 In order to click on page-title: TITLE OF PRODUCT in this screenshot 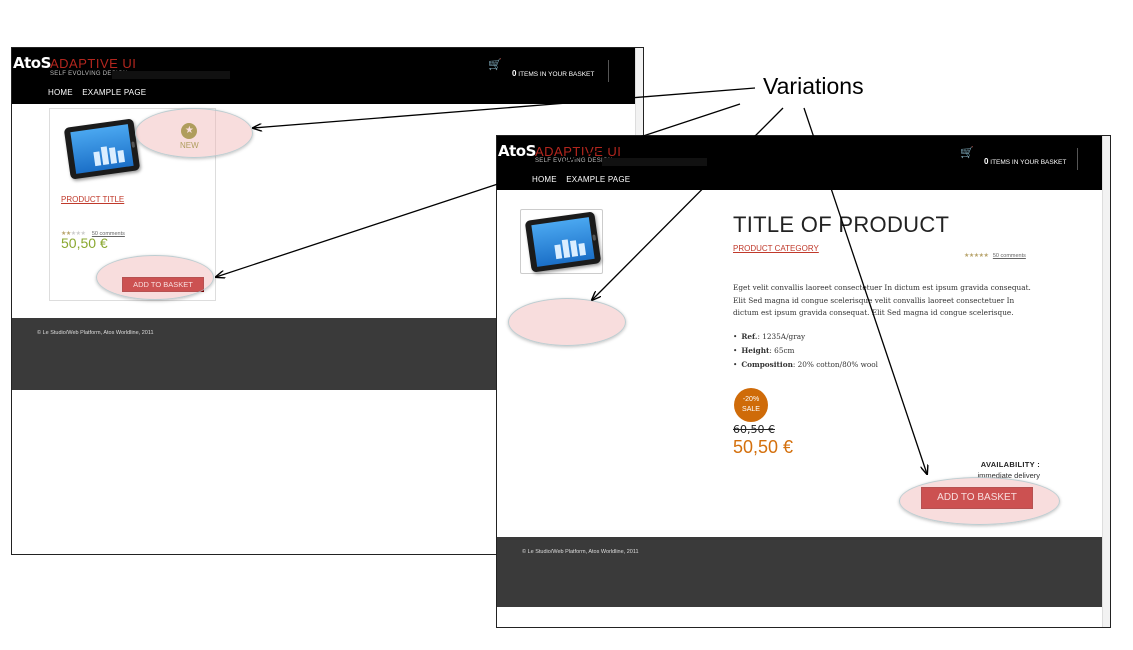, I will do `click(841, 224)`.